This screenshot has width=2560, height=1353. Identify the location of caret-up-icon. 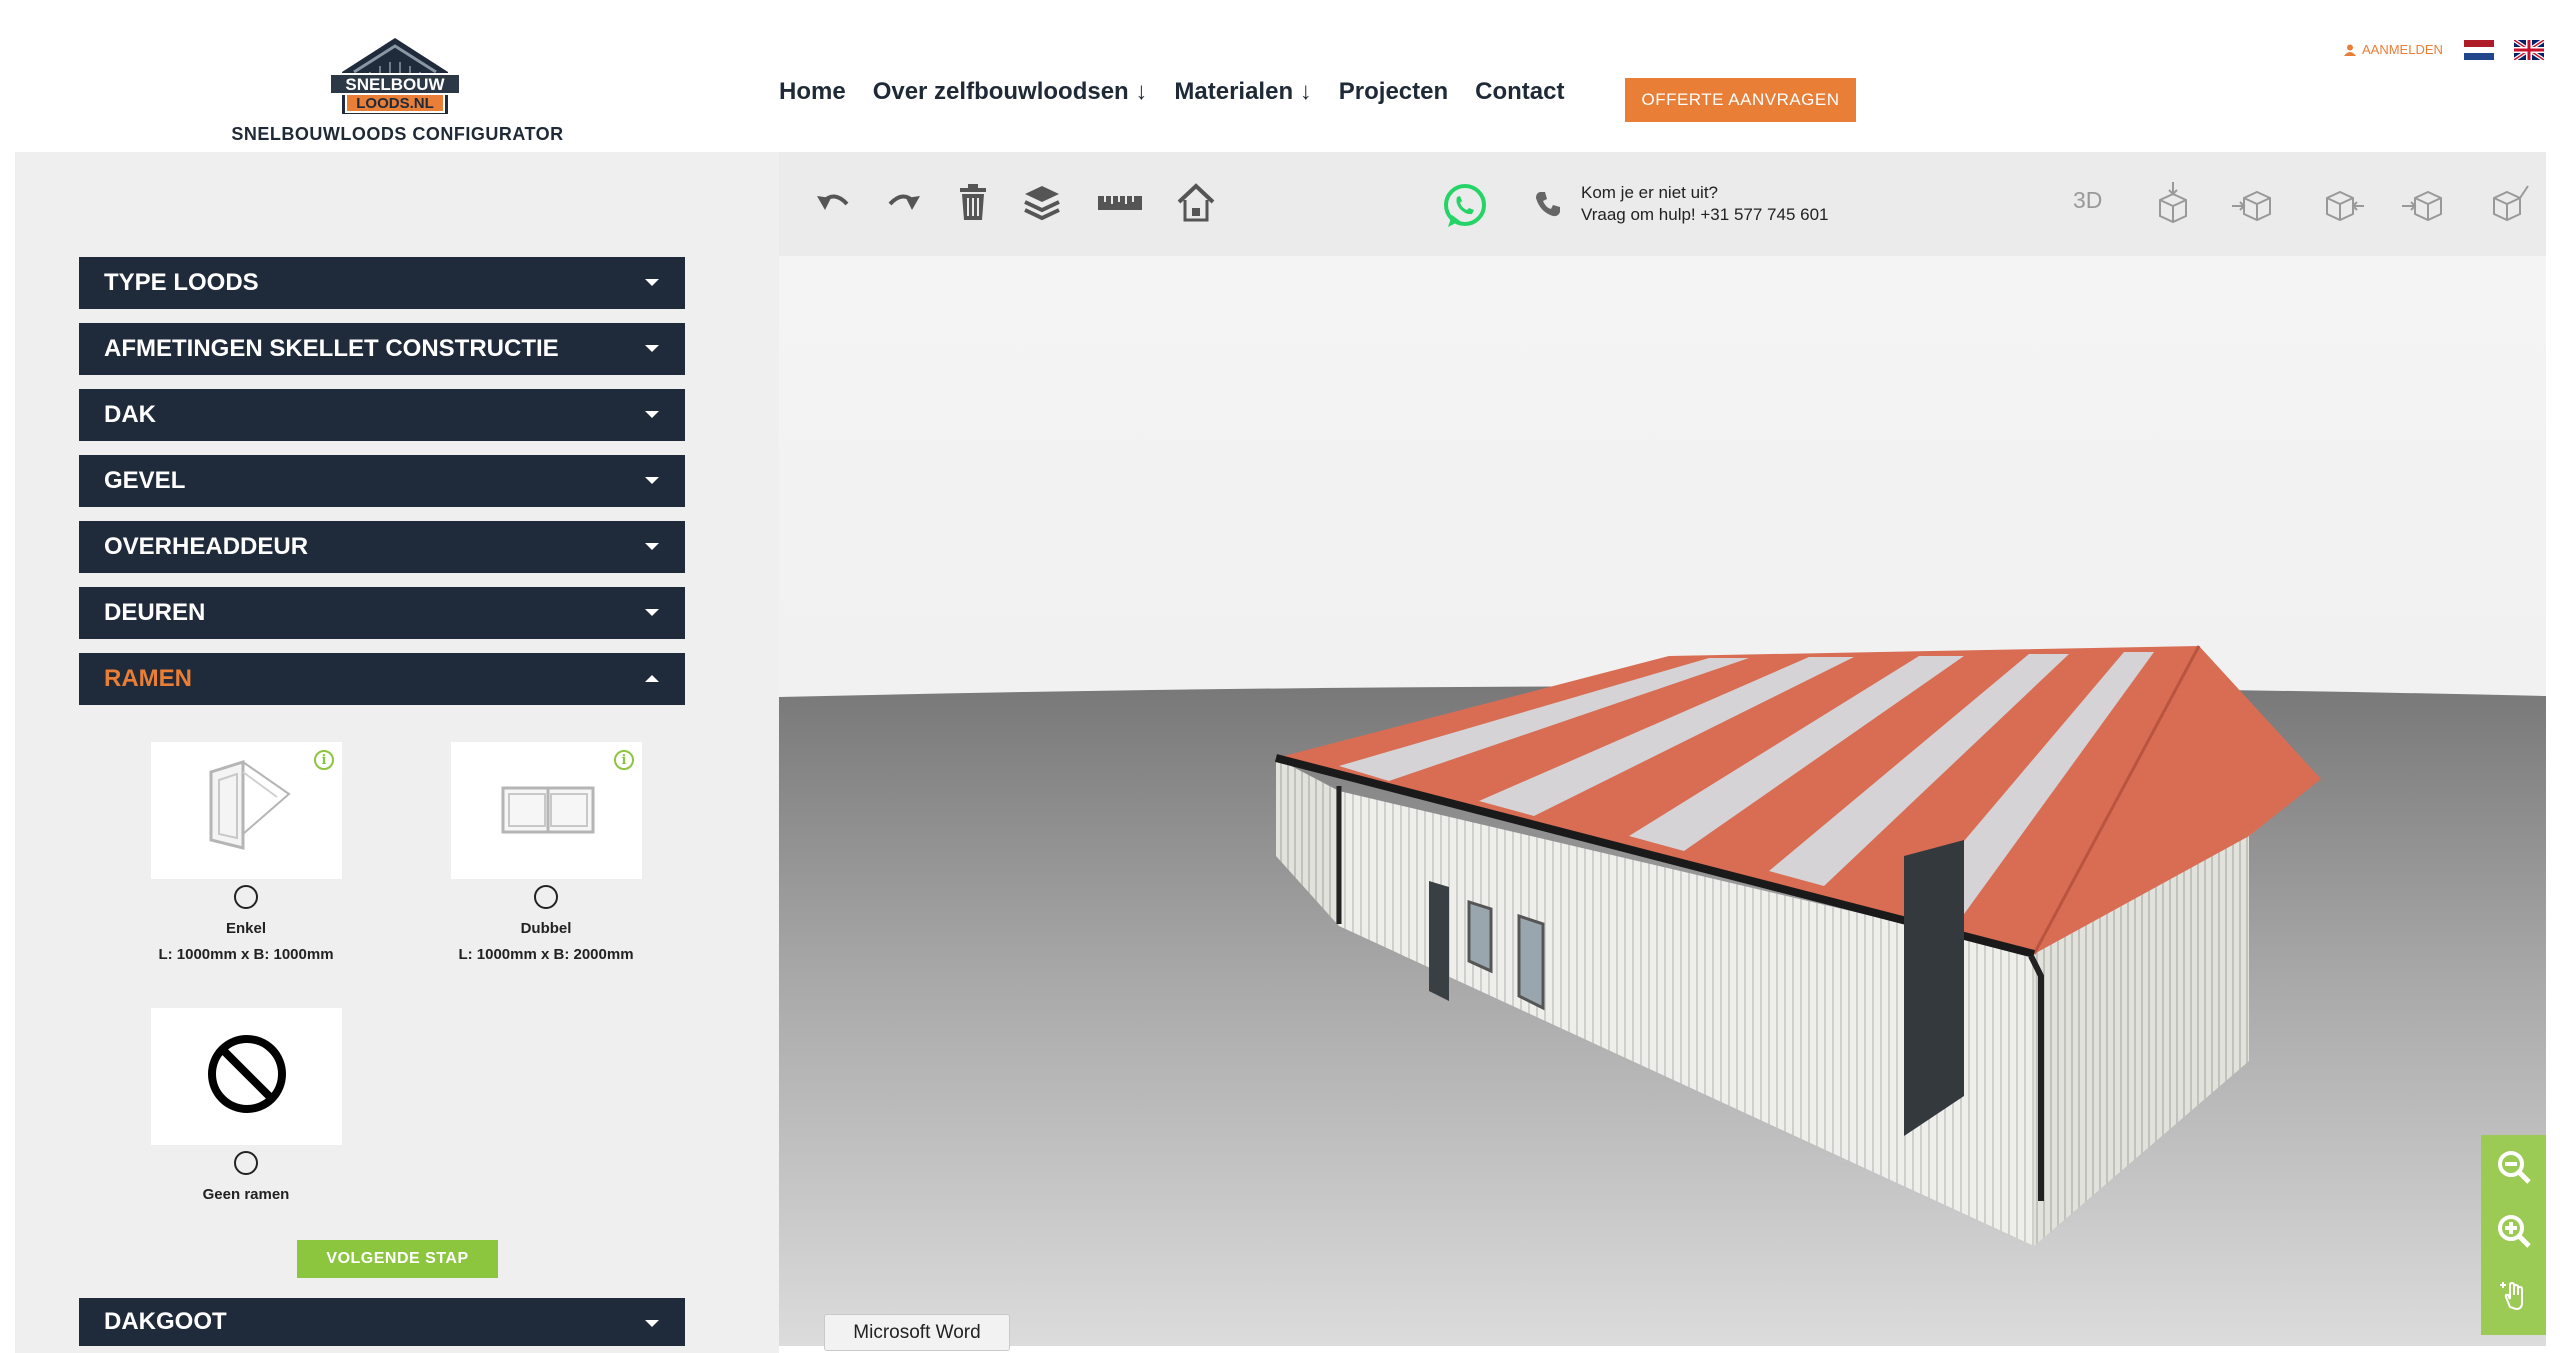
(652, 678).